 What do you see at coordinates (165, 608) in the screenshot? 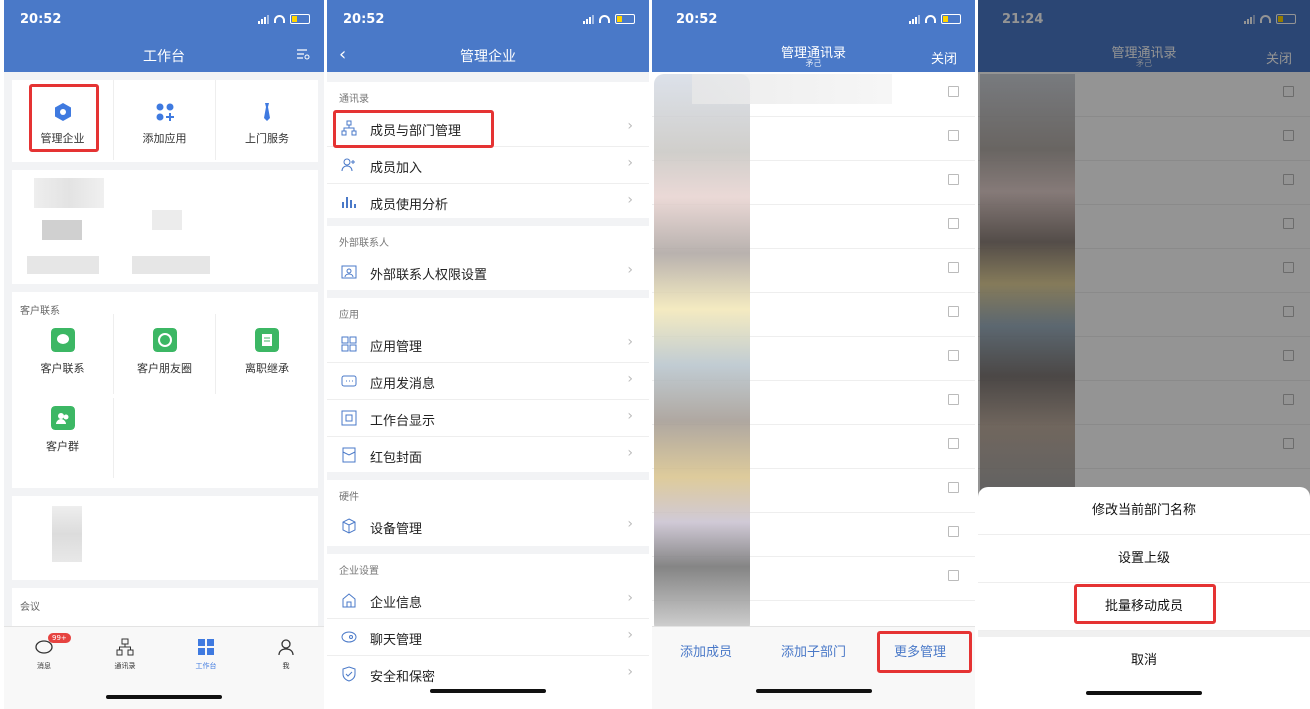
I see `meeting-card: 会议` at bounding box center [165, 608].